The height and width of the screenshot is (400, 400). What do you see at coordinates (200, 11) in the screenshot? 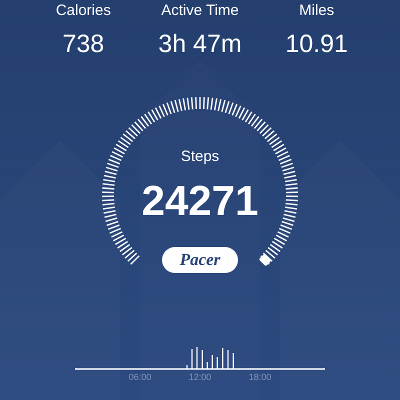
I see `stat-label: Active Time` at bounding box center [200, 11].